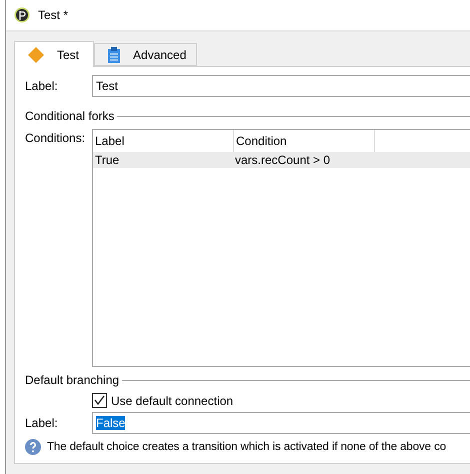  I want to click on checkbox-label: Use default connection, so click(172, 401).